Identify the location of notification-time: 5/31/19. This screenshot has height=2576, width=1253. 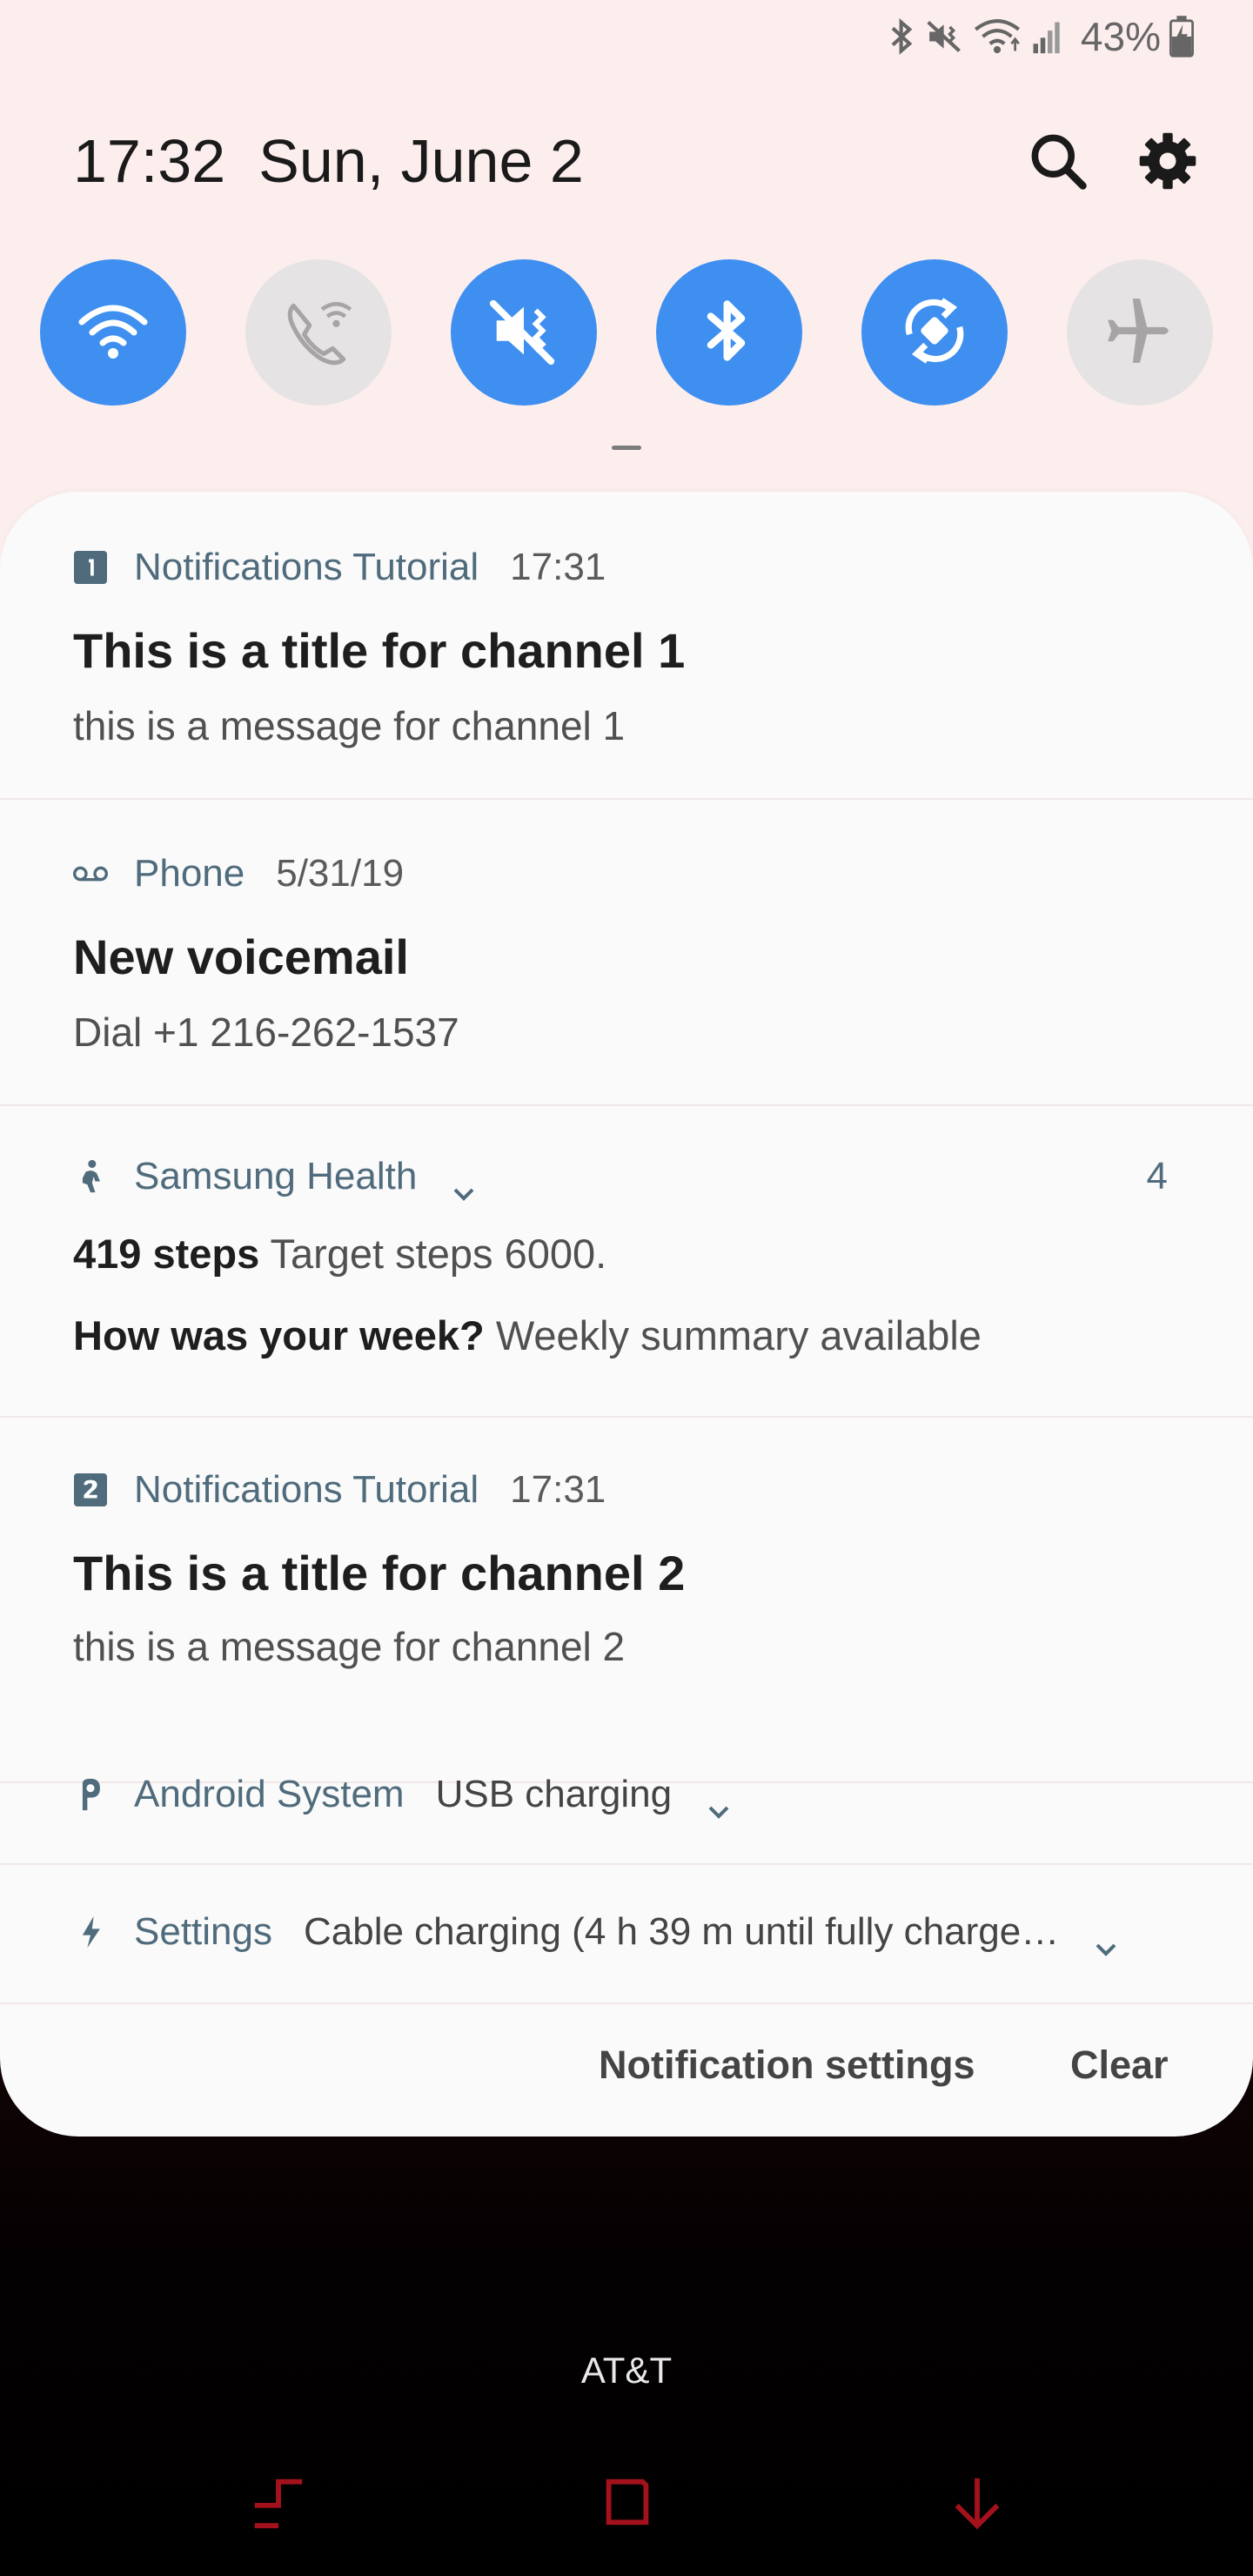
(340, 874).